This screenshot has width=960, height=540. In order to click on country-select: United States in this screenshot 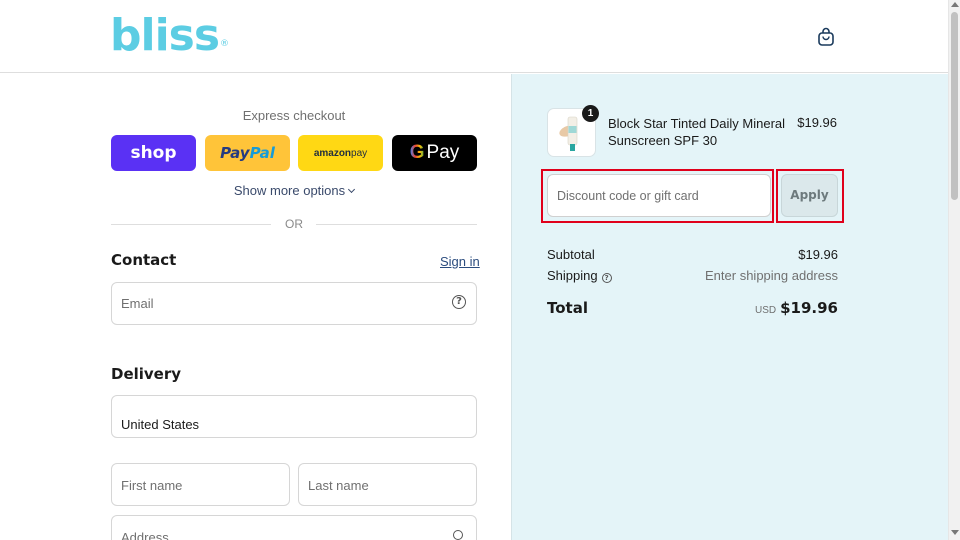, I will do `click(294, 416)`.